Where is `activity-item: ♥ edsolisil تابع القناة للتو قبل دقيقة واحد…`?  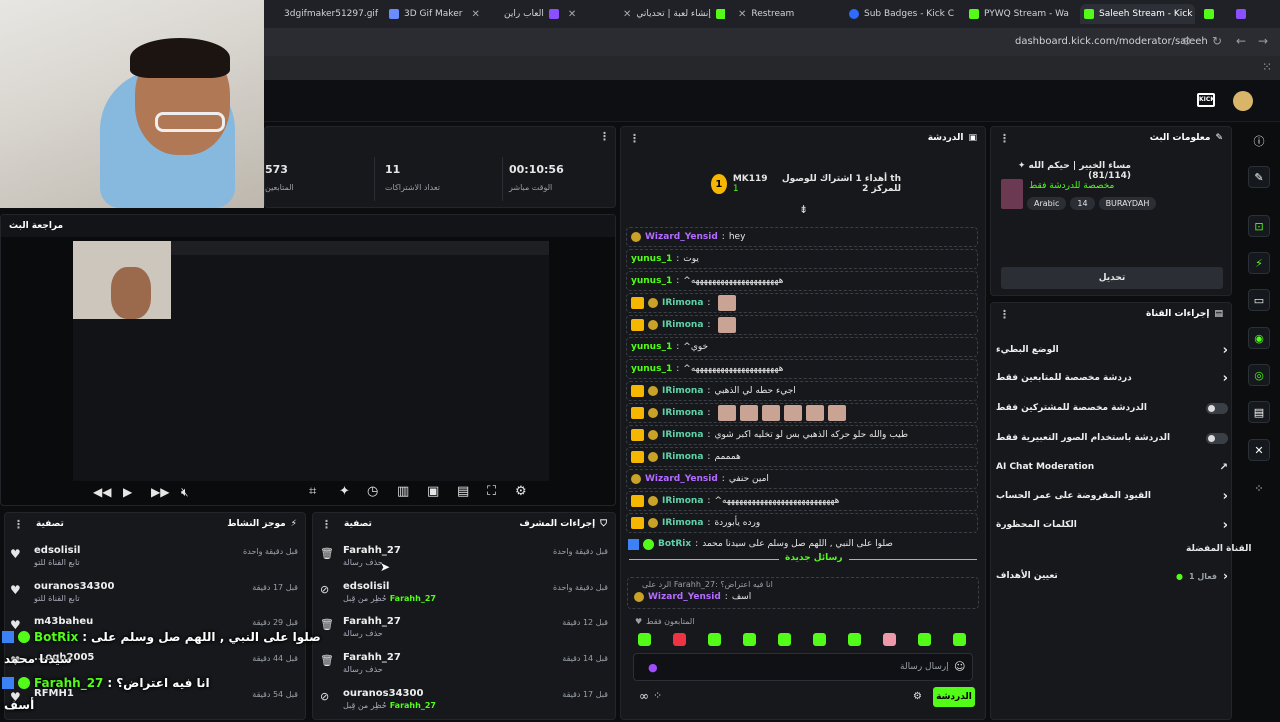 activity-item: ♥ edsolisil تابع القناة للتو قبل دقيقة واحد… is located at coordinates (155, 562).